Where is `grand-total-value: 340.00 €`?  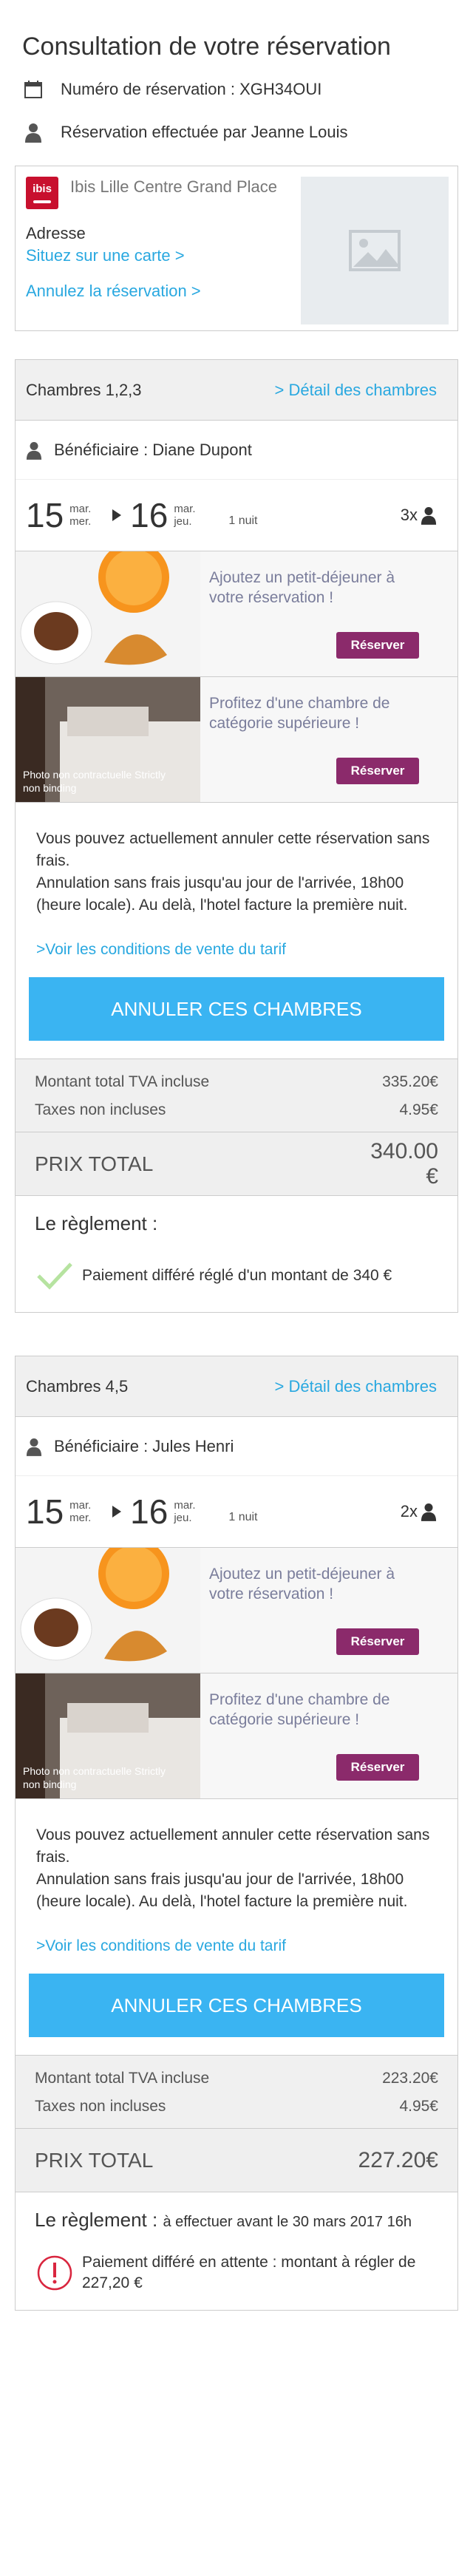 grand-total-value: 340.00 € is located at coordinates (404, 1163).